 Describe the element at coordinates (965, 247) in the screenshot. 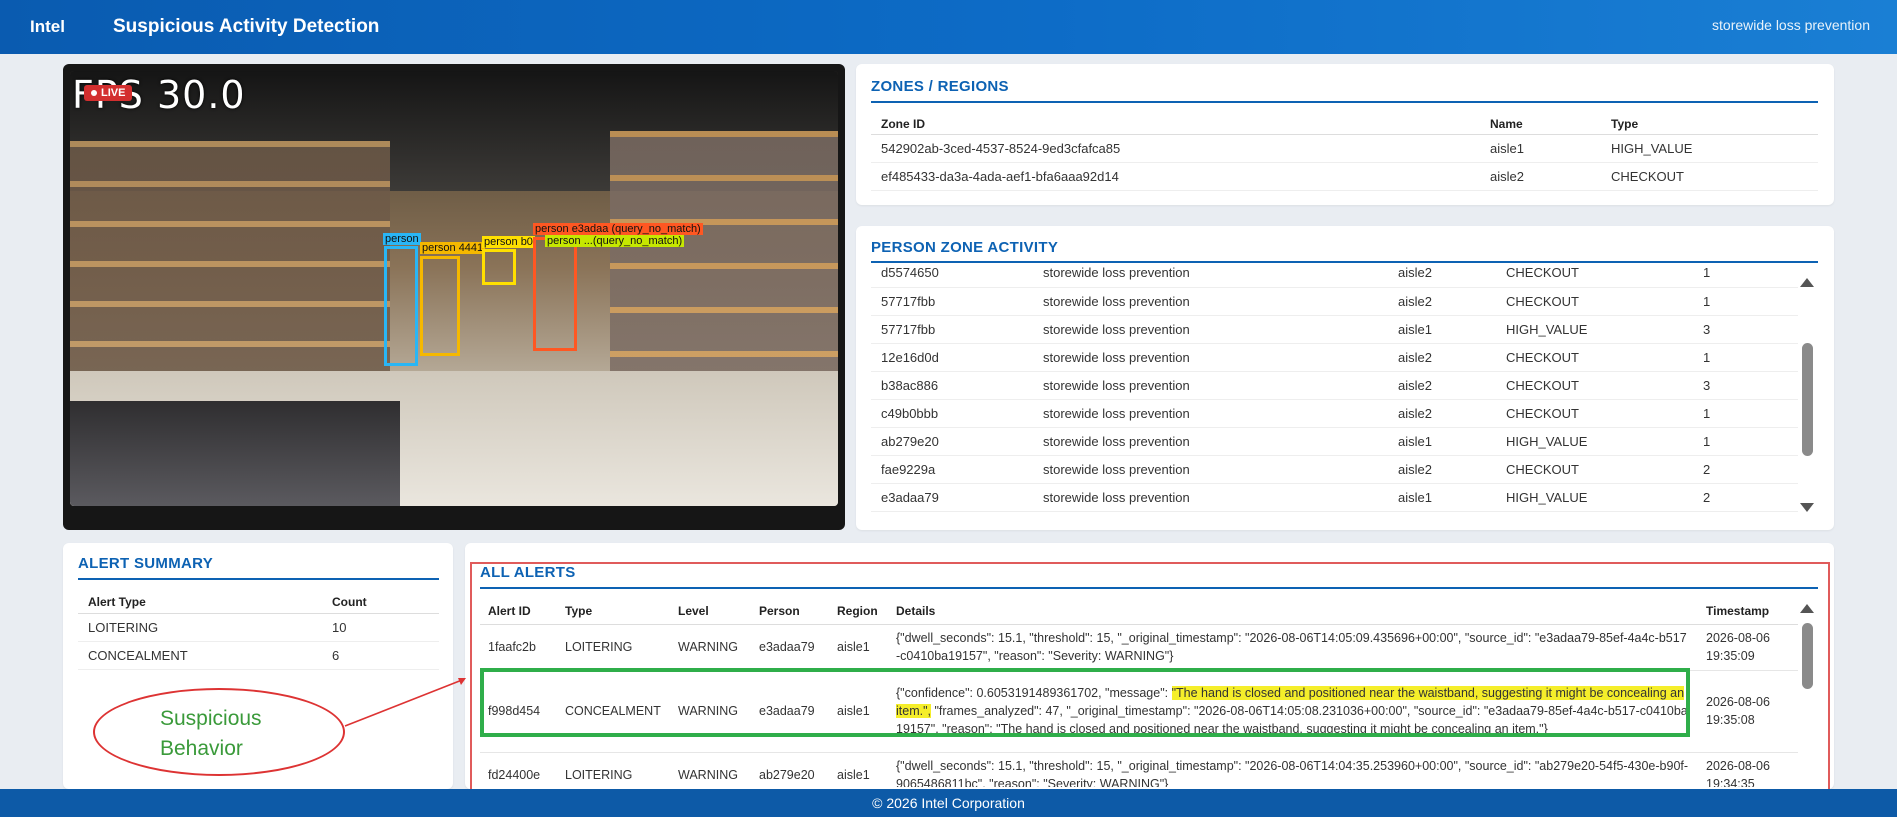

I see `activity-title: PERSON ZONE ACTIVITY` at that location.